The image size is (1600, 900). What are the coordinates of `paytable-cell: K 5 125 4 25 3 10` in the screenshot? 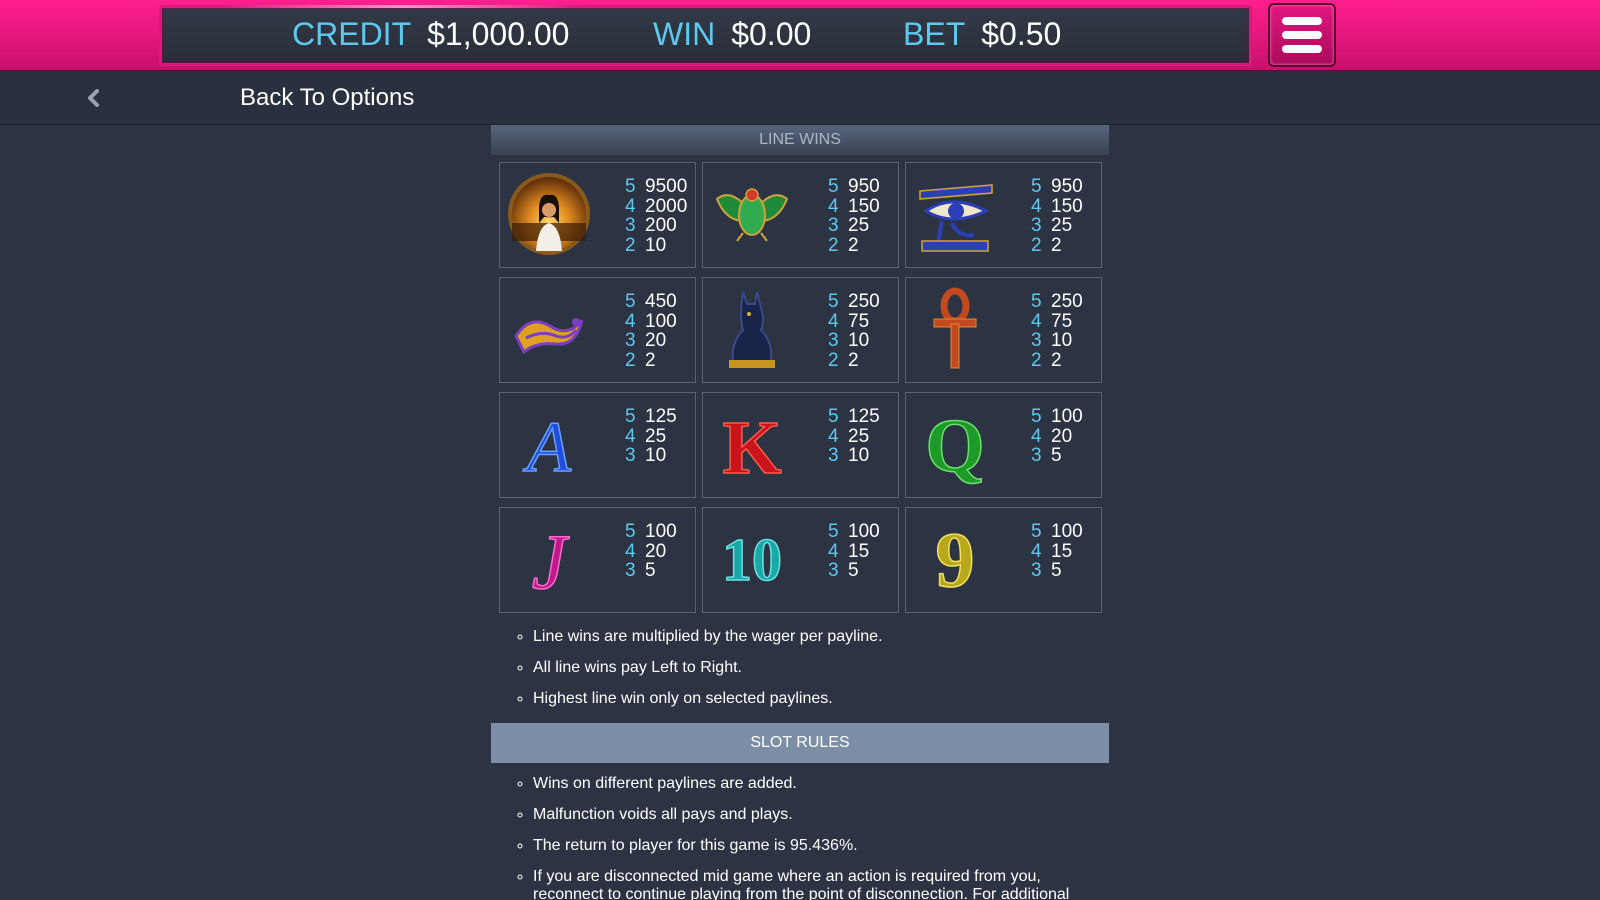 It's located at (800, 445).